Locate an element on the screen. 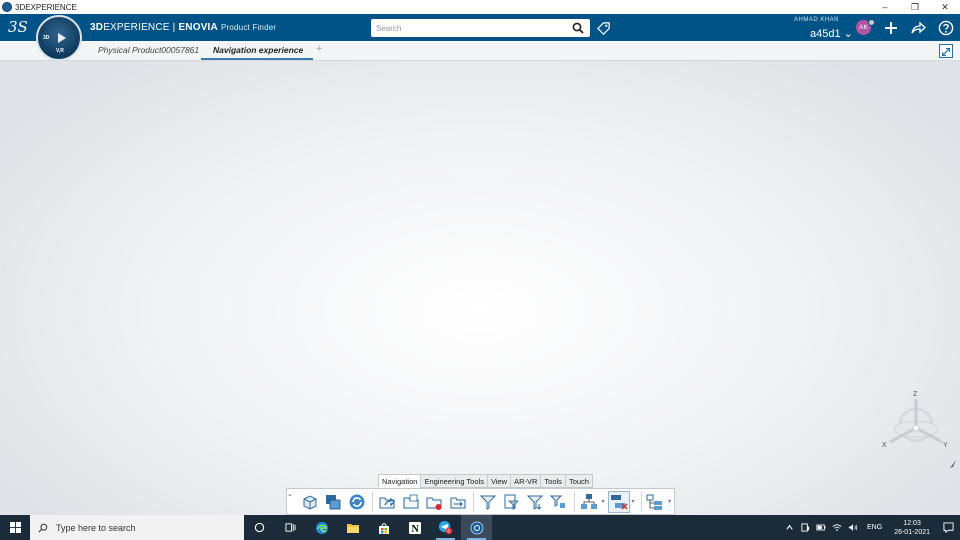 This screenshot has width=960, height=540. tray-volume-icon is located at coordinates (853, 528).